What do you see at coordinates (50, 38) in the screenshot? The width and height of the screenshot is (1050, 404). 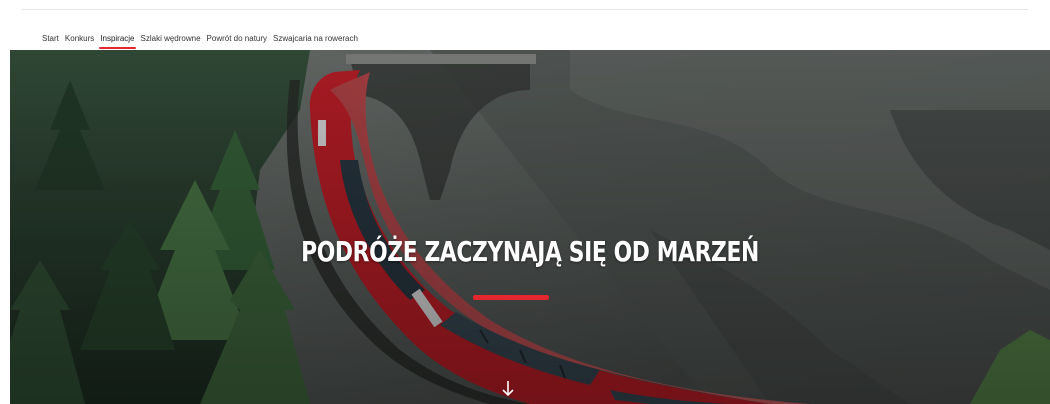 I see `nav-item-start: Start` at bounding box center [50, 38].